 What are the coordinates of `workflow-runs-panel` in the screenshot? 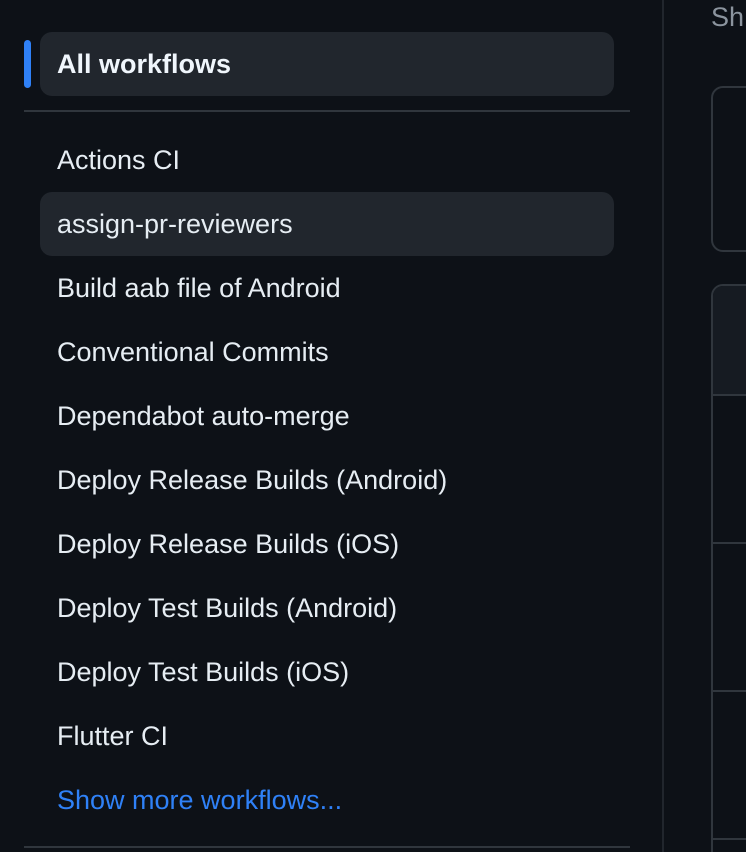 It's located at (728, 568).